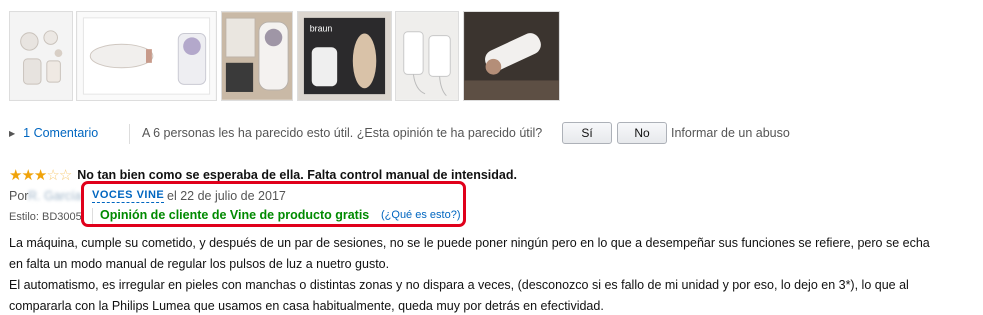 The height and width of the screenshot is (315, 983). Describe the element at coordinates (321, 29) in the screenshot. I see `svg-text: braun` at that location.